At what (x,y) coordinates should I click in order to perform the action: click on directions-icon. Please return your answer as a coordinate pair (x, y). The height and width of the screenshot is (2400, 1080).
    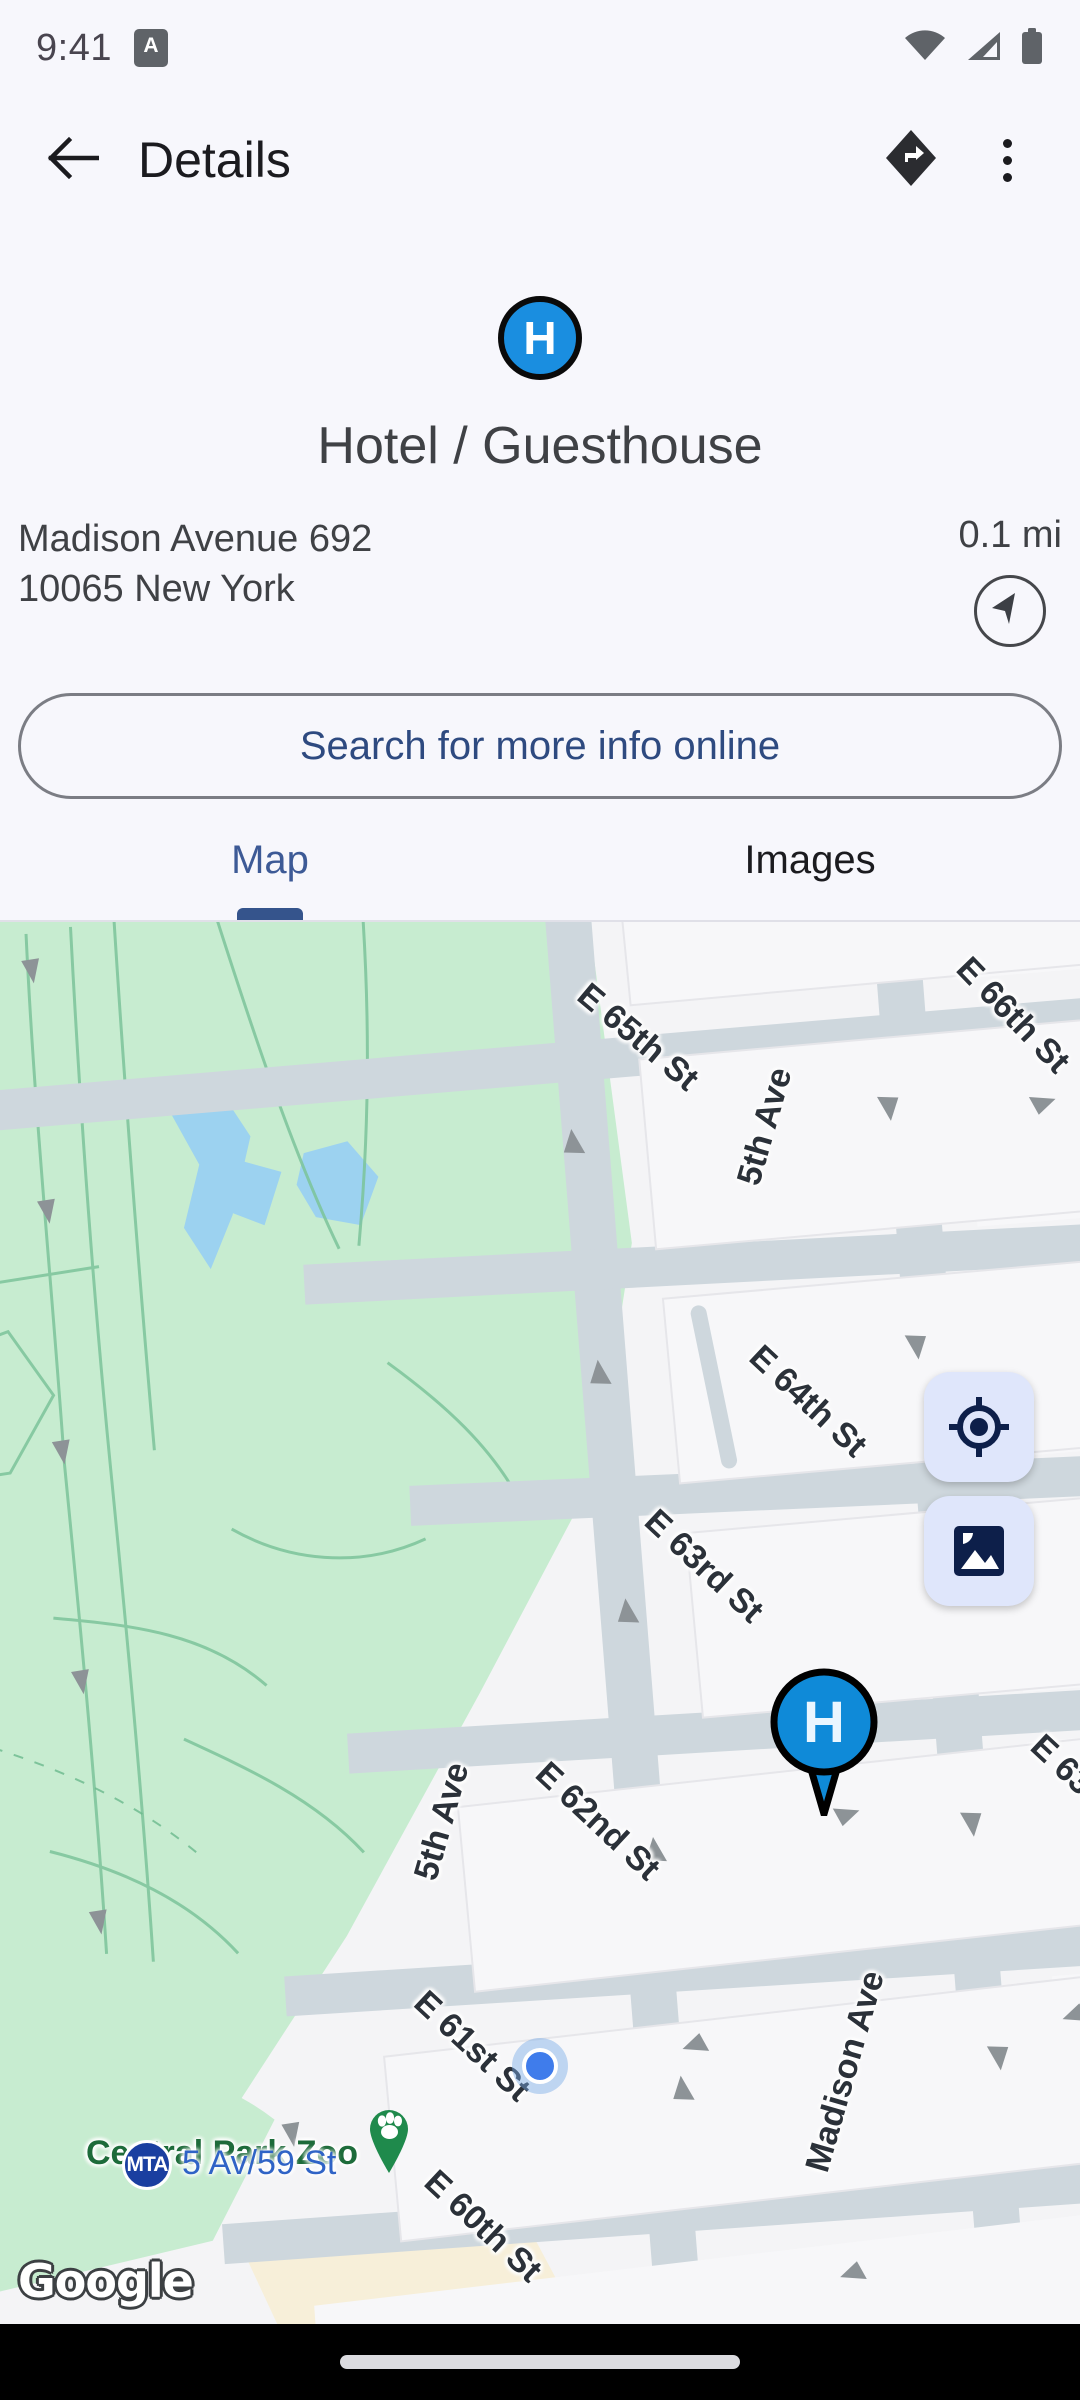
    Looking at the image, I should click on (911, 160).